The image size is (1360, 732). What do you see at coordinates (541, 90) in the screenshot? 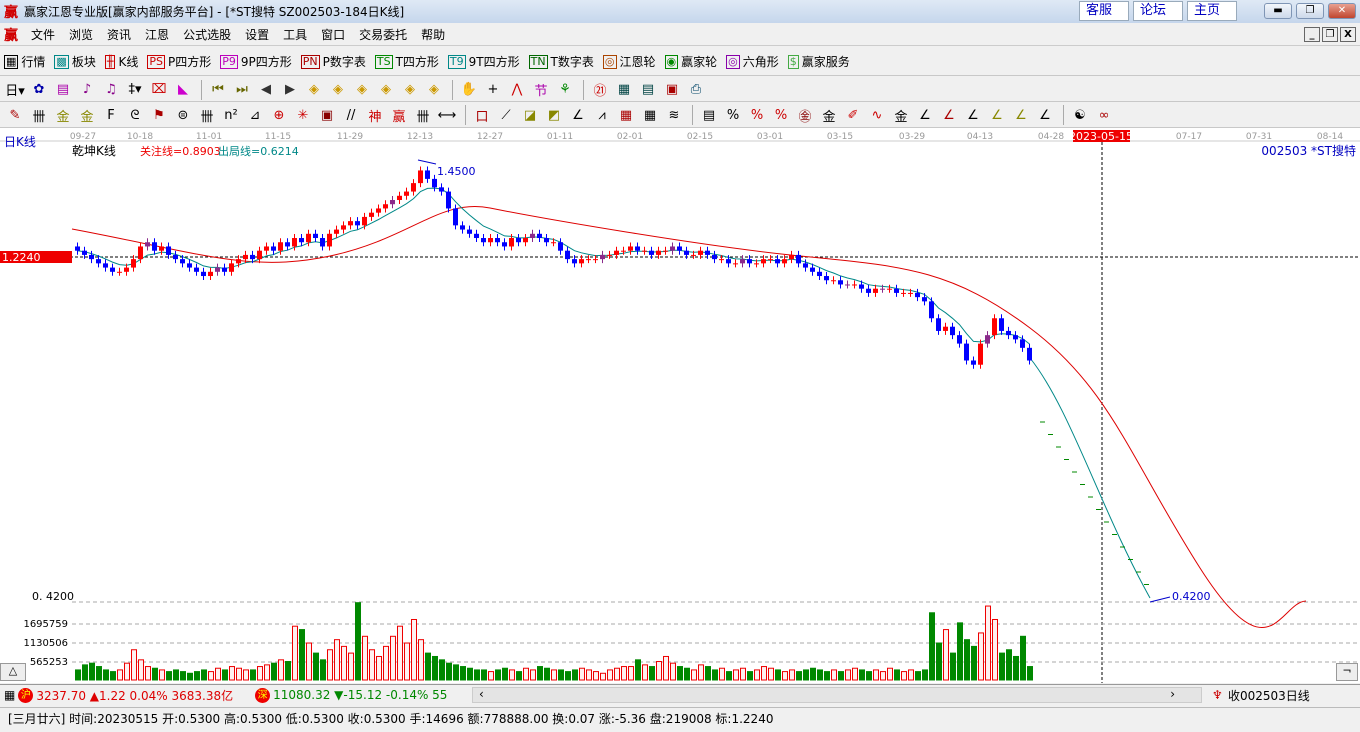
I see `festival-icon: 节` at bounding box center [541, 90].